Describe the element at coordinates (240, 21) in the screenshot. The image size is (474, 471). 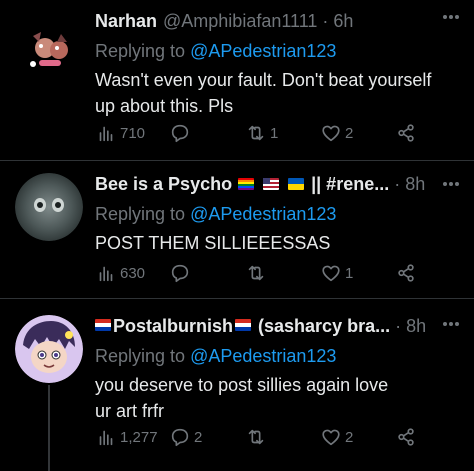
I see `user-handle: @Amphibiafan1111` at that location.